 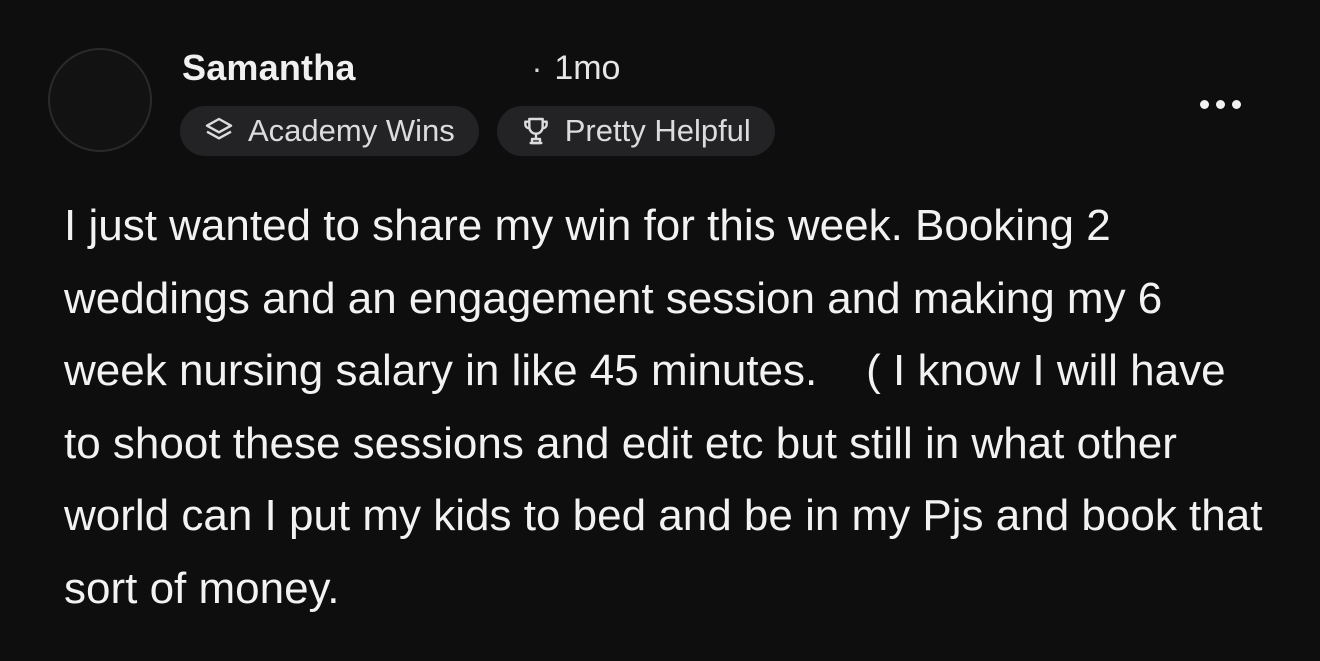 I want to click on redaction-mark, so click(x=441, y=70).